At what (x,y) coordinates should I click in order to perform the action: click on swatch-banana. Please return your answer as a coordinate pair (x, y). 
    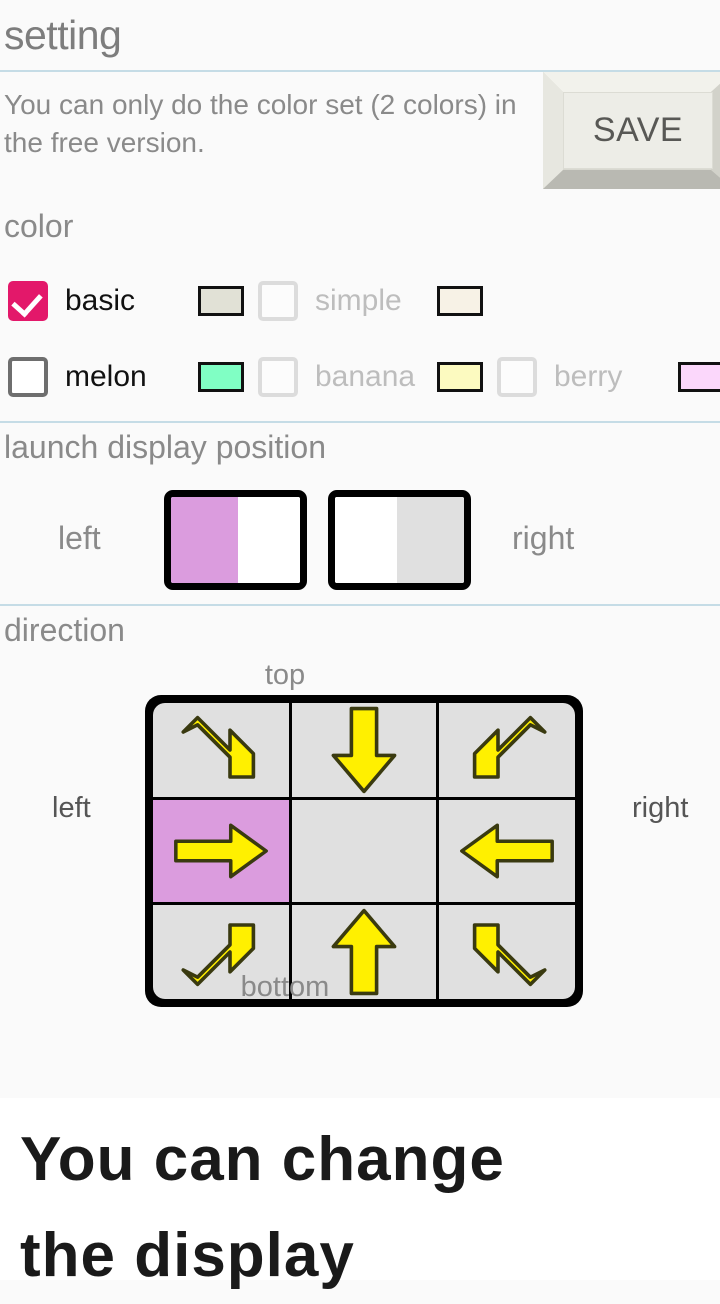
    Looking at the image, I should click on (460, 377).